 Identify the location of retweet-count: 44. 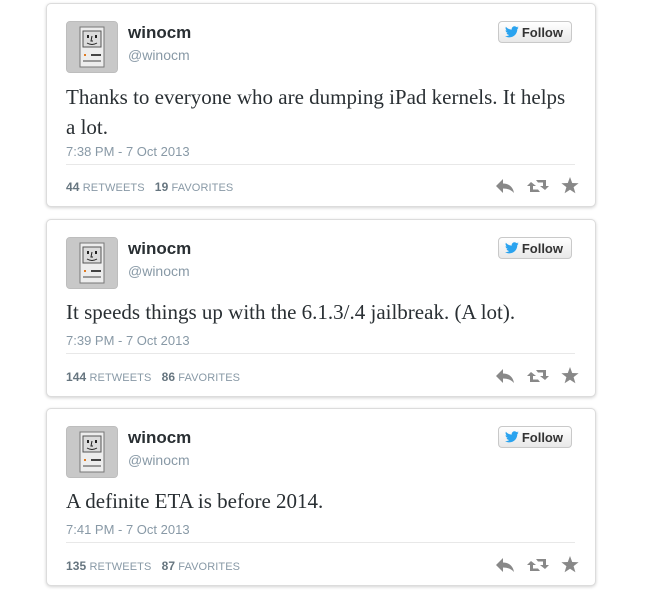
(73, 187).